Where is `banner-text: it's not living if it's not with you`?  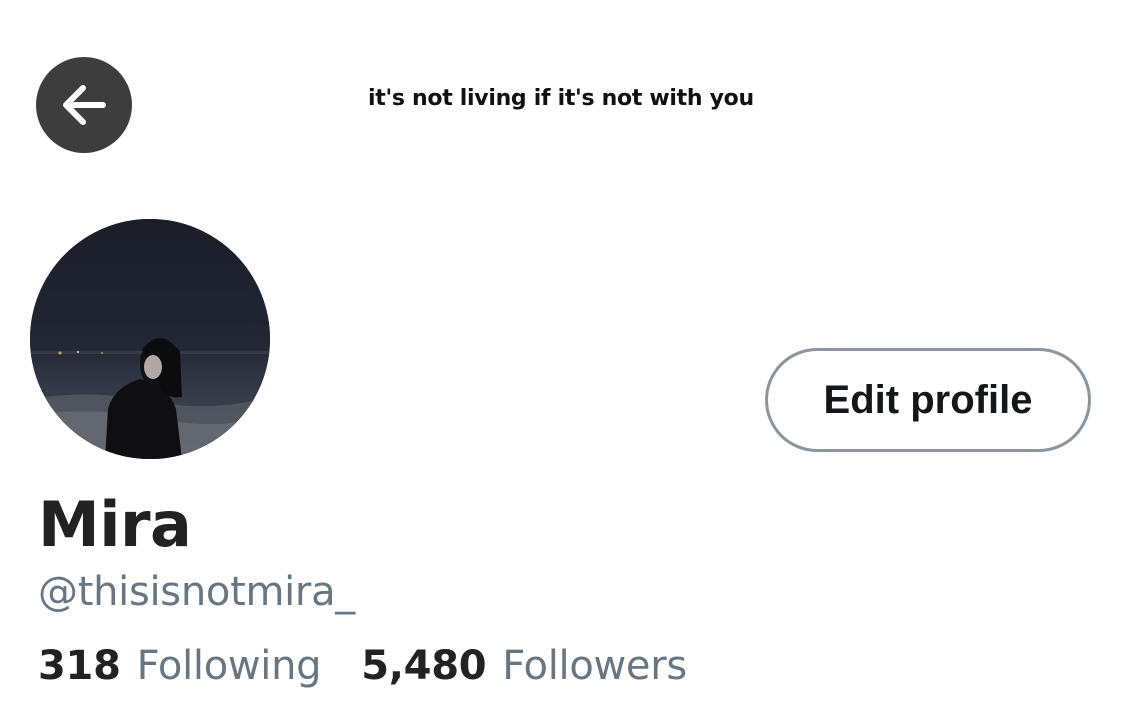
banner-text: it's not living if it's not with you is located at coordinates (561, 98).